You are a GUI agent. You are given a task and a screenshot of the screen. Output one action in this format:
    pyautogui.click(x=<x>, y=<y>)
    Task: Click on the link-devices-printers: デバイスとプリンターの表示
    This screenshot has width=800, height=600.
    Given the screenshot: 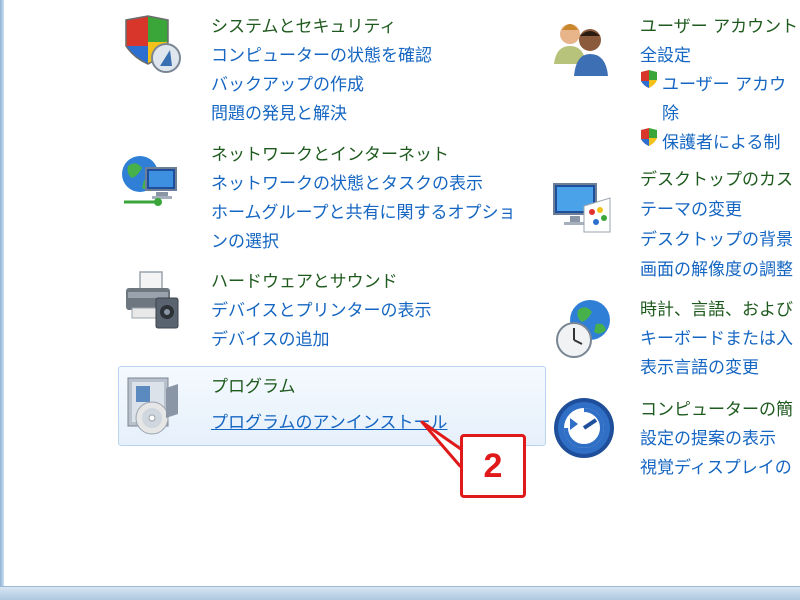 What is the action you would take?
    pyautogui.click(x=321, y=308)
    